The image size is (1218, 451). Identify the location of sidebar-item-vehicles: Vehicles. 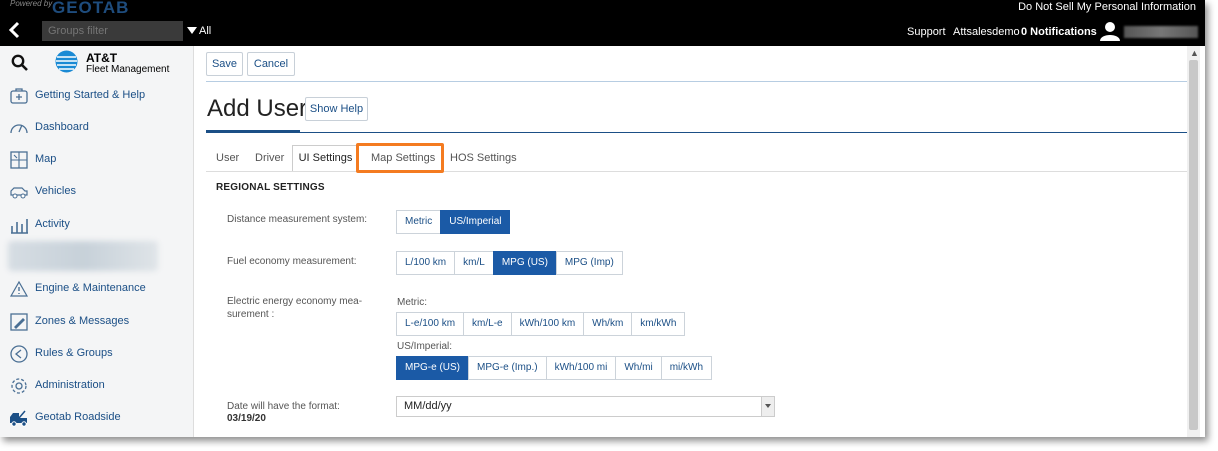
(97, 192).